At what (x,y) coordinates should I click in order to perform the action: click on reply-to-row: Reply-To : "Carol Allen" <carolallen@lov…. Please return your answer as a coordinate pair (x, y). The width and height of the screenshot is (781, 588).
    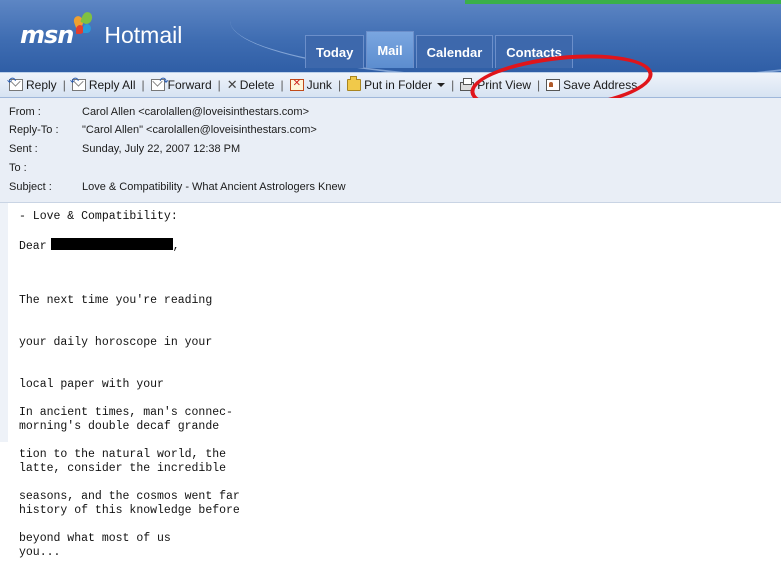
    Looking at the image, I should click on (390, 130).